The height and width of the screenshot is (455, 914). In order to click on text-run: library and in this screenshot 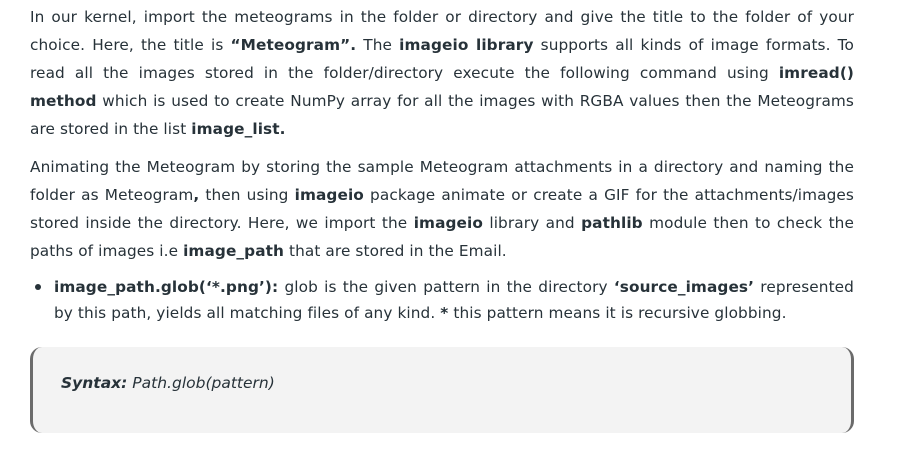, I will do `click(532, 223)`.